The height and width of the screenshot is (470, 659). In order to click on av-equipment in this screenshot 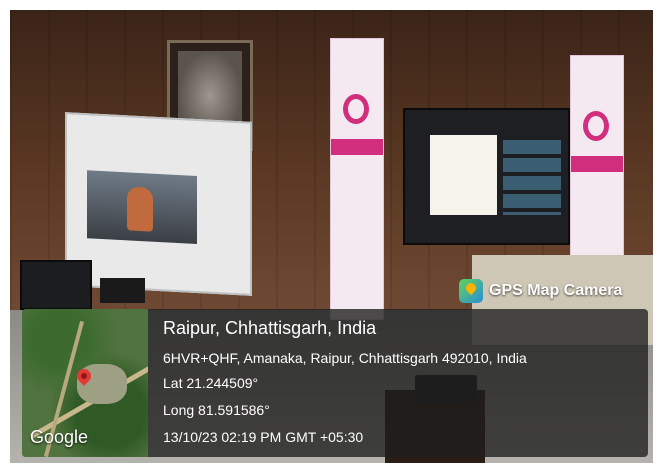, I will do `click(122, 290)`.